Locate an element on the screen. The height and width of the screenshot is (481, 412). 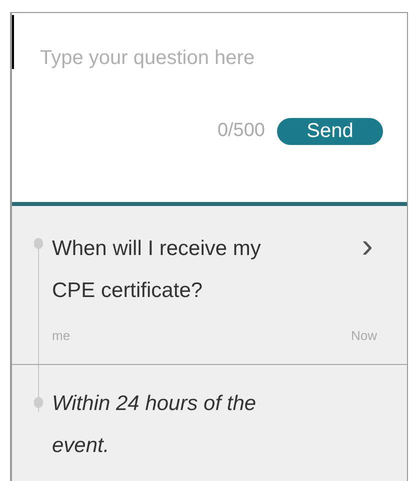
send-button: Send is located at coordinates (330, 131).